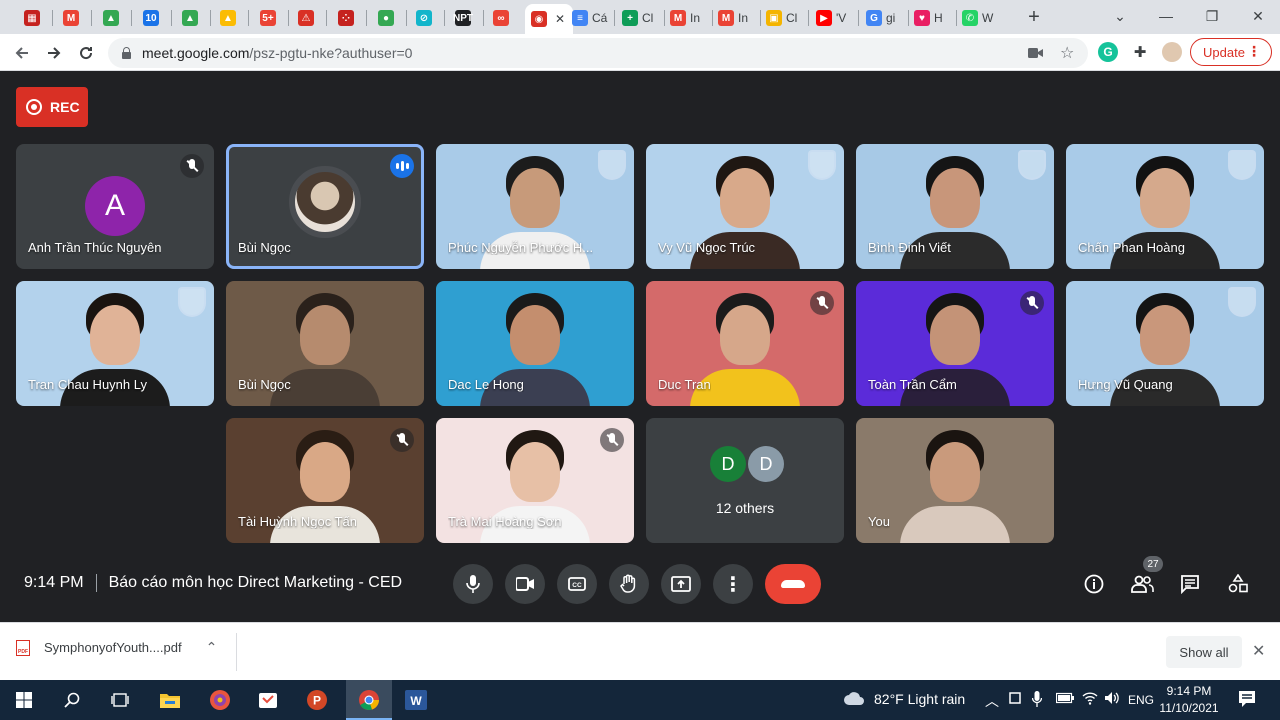  What do you see at coordinates (733, 584) in the screenshot?
I see `more-options-button: ⋮` at bounding box center [733, 584].